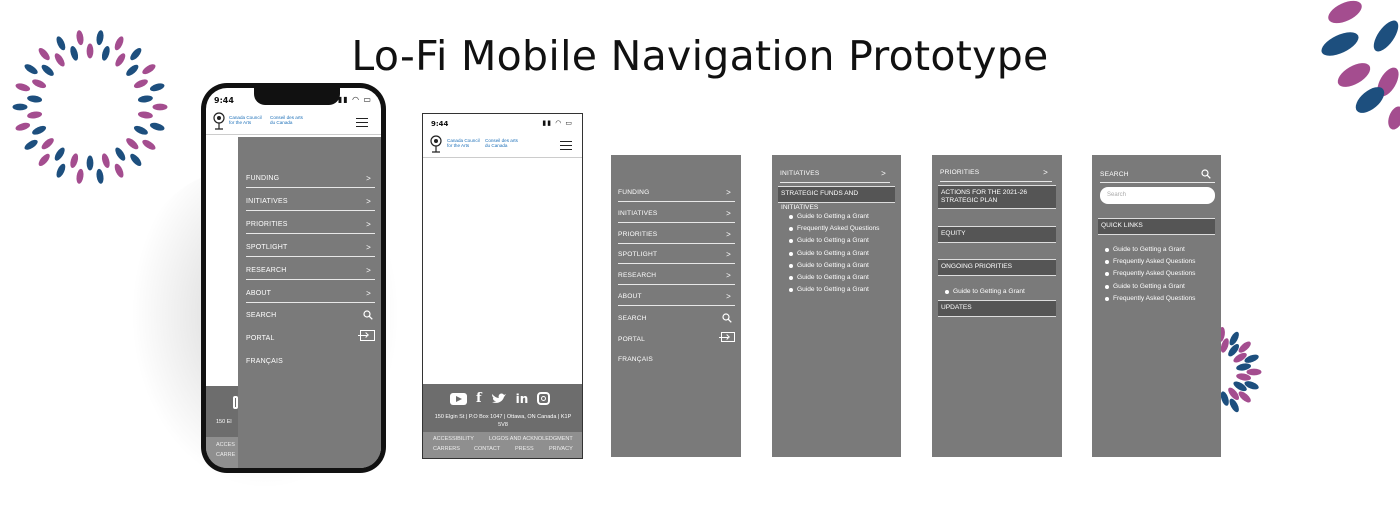 Image resolution: width=1400 pixels, height=508 pixels. I want to click on quick-links-block: QUICK LINKS, so click(1156, 226).